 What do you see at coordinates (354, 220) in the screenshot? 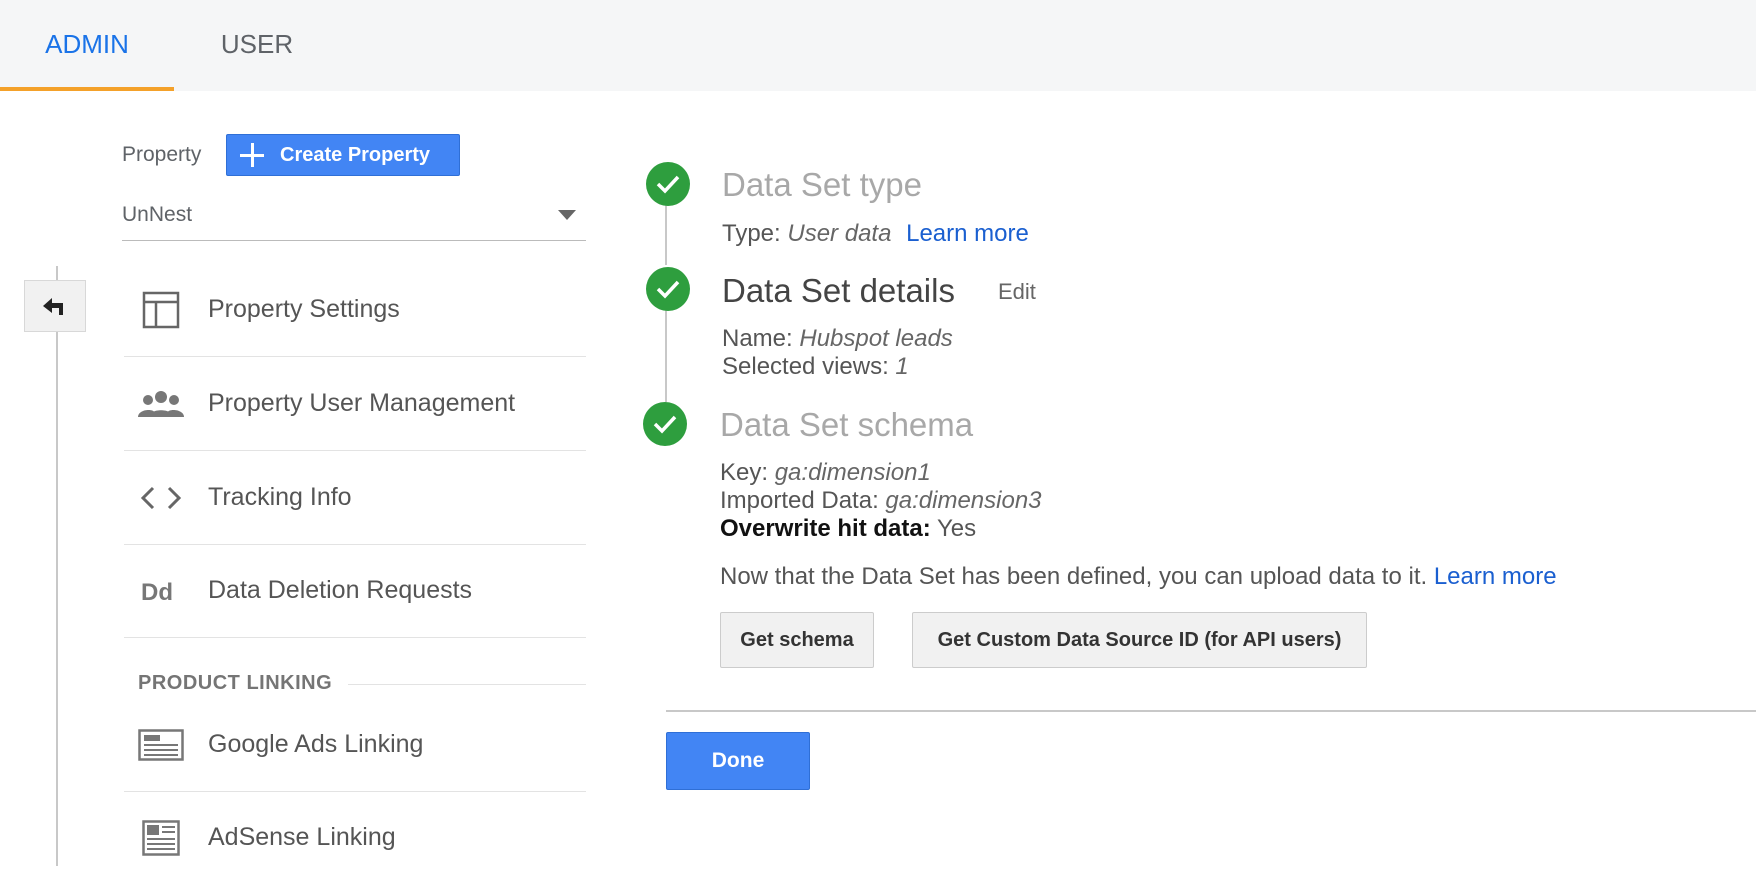
I see `property-select: UnNest` at bounding box center [354, 220].